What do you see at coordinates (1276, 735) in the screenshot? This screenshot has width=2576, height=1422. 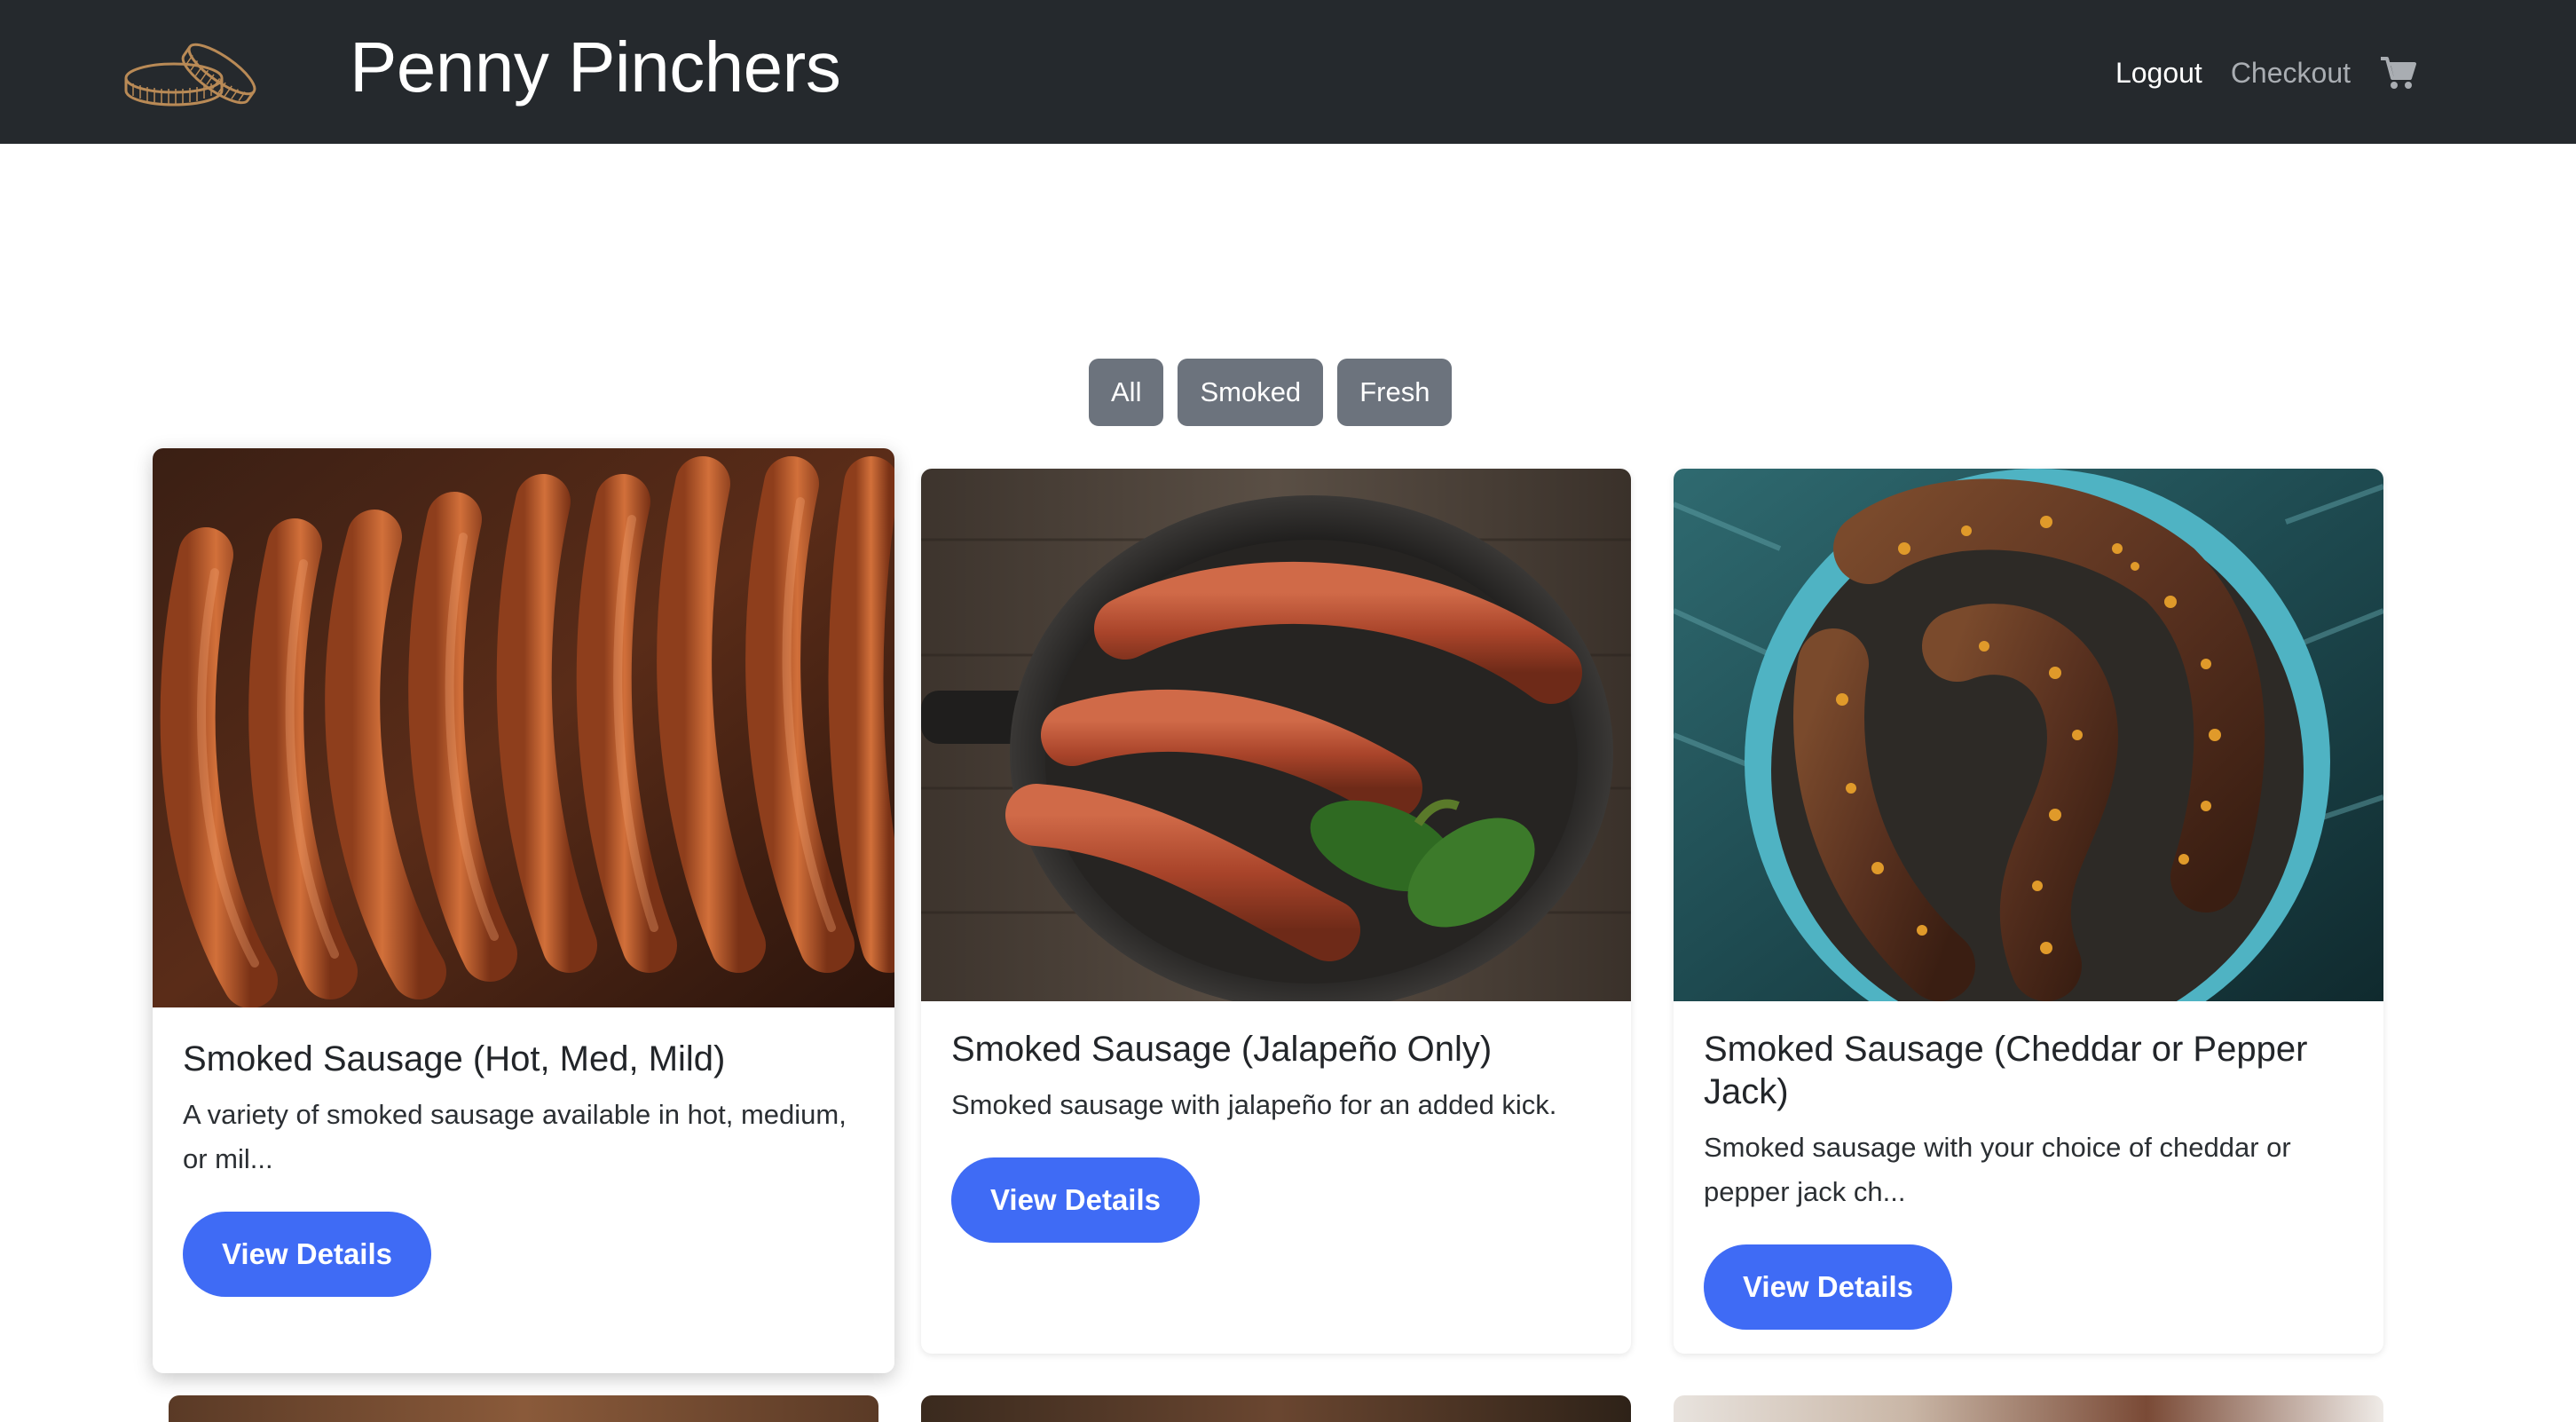 I see `sausages-in-skillet-with-jalapenos-photo` at bounding box center [1276, 735].